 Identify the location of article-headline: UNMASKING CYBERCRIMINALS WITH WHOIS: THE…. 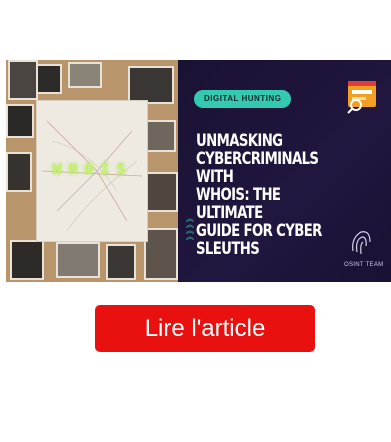
(259, 195).